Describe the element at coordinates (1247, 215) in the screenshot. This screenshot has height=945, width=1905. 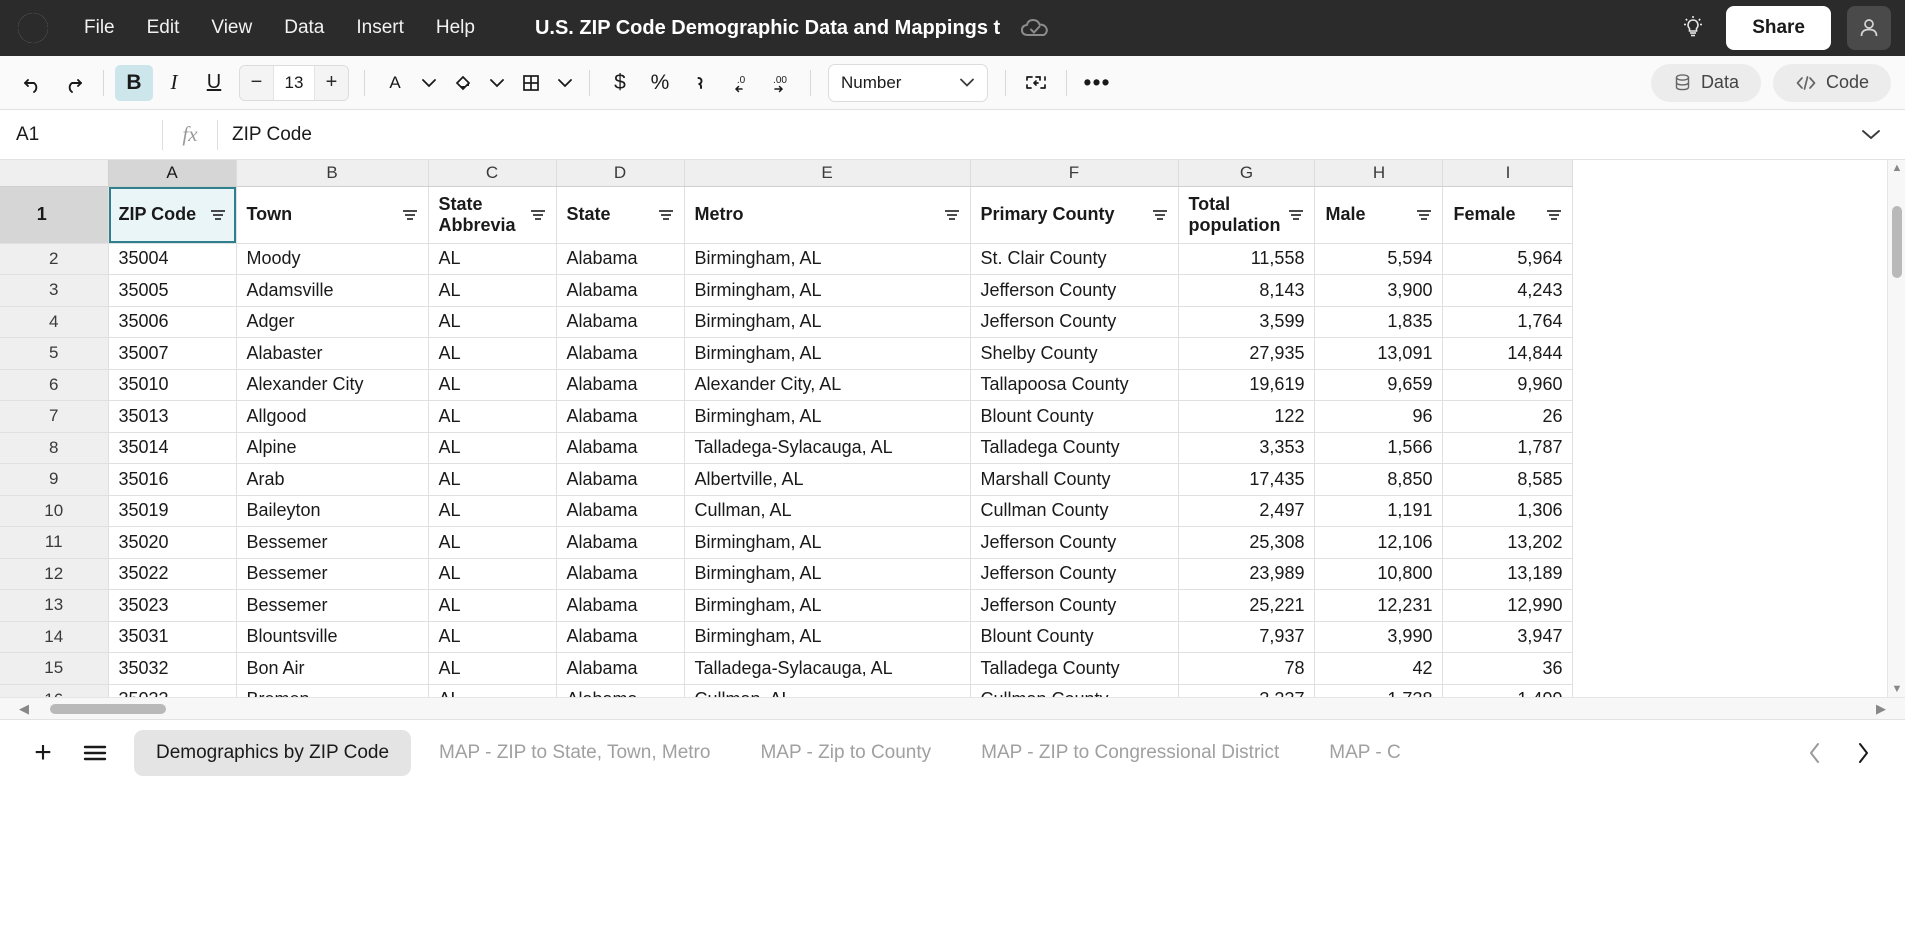
I see `header-cell-total-population: Total population` at that location.